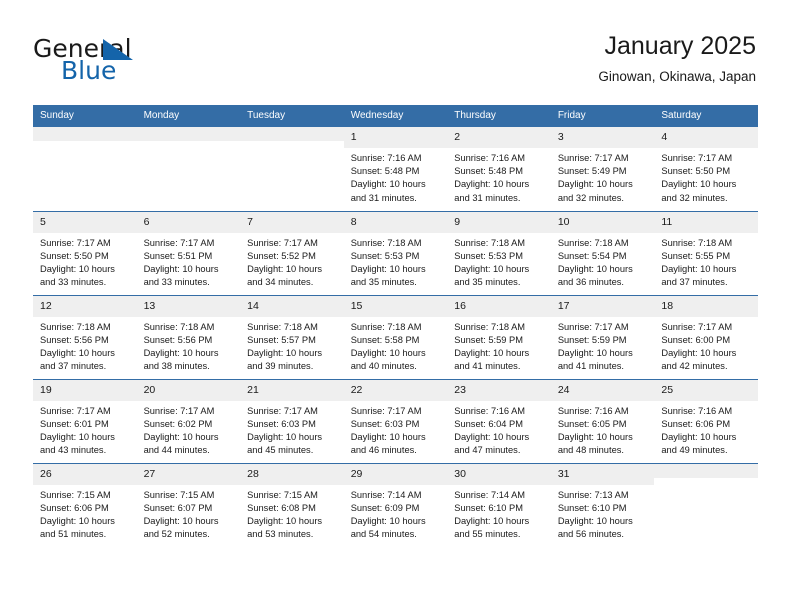  What do you see at coordinates (590, 197) in the screenshot?
I see `daylight-text-line2: and 32 minutes.` at bounding box center [590, 197].